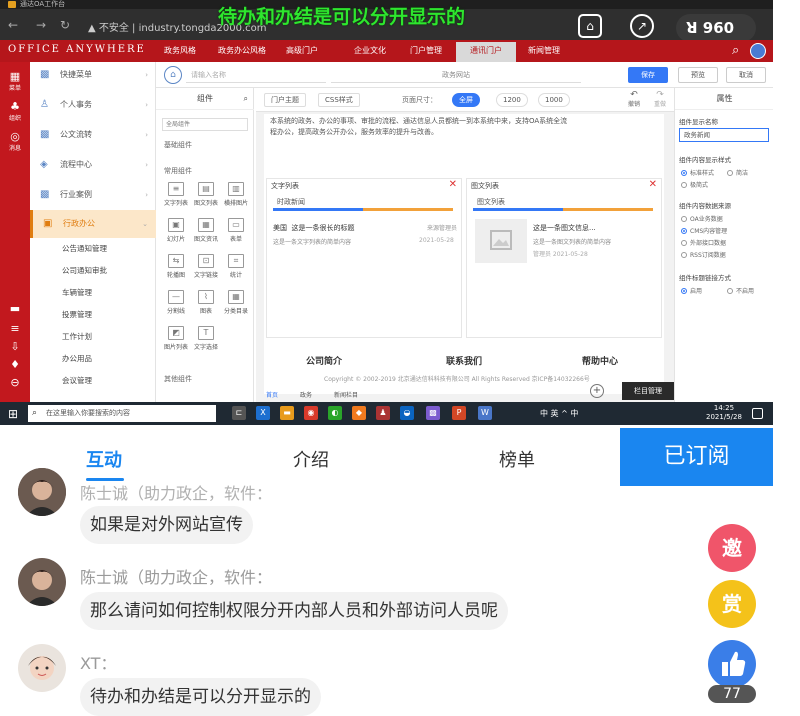 The width and height of the screenshot is (800, 716). What do you see at coordinates (703, 242) in the screenshot?
I see `radio-option: 外部接口数据` at bounding box center [703, 242].